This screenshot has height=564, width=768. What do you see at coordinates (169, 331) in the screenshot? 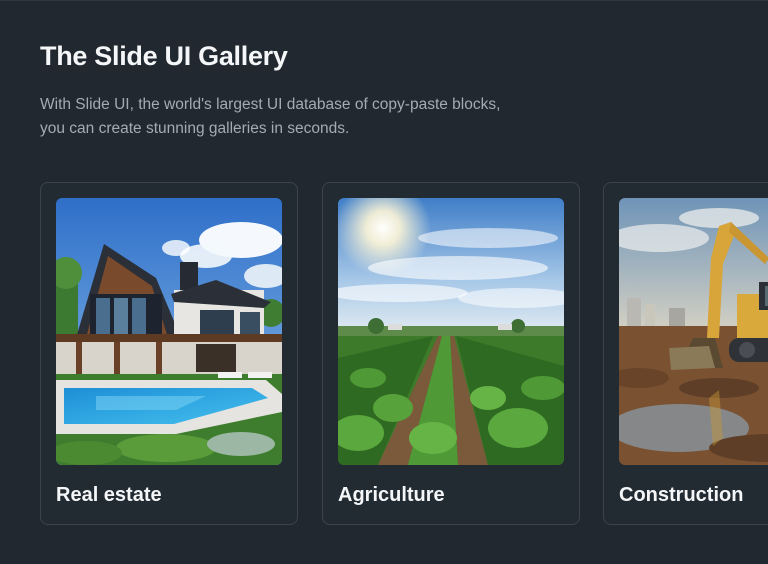
I see `real-estate-image` at bounding box center [169, 331].